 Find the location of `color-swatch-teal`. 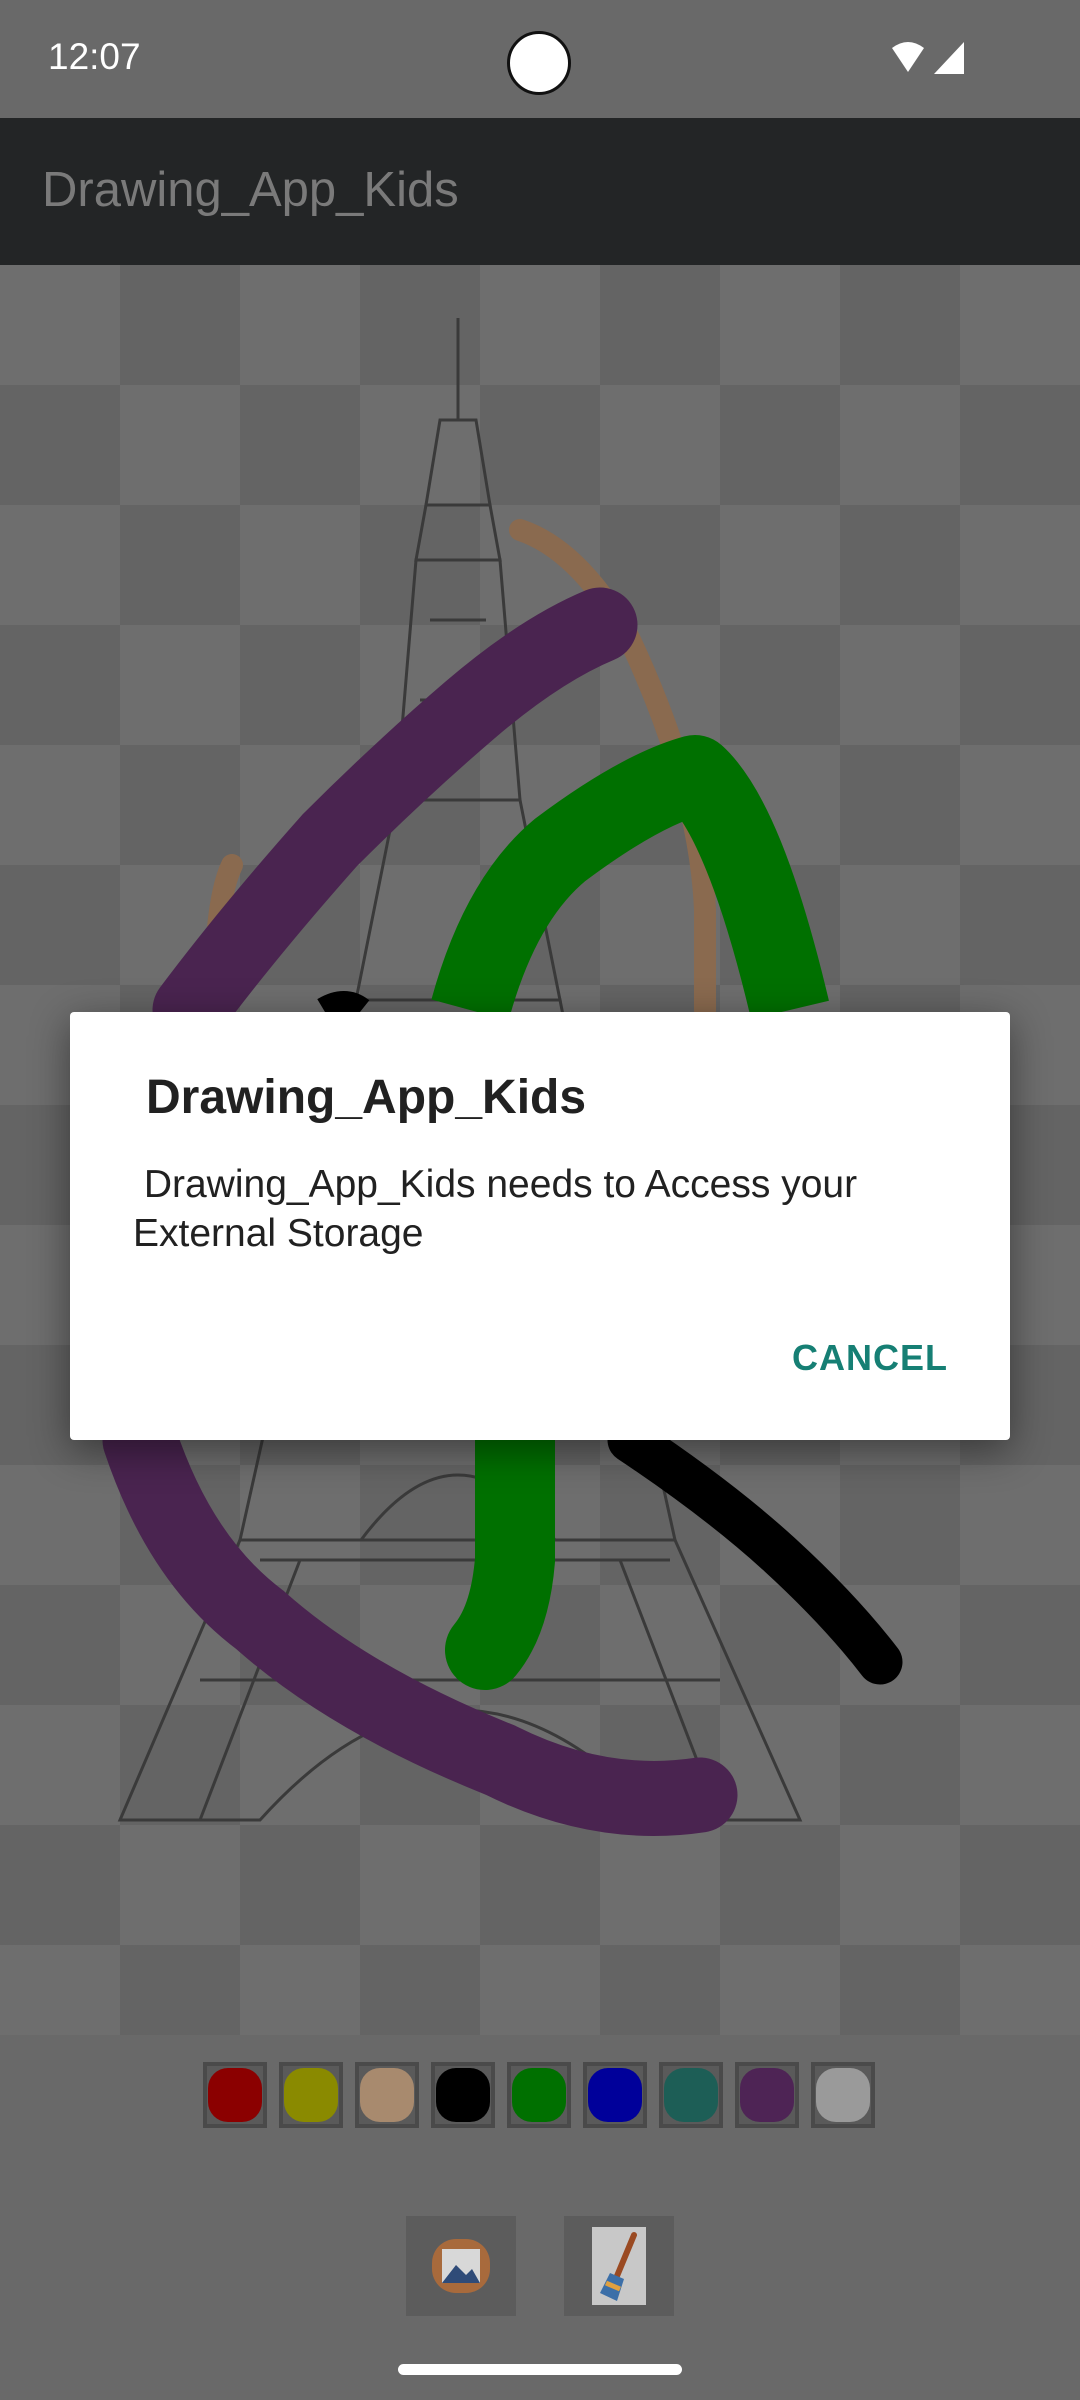

color-swatch-teal is located at coordinates (691, 2095).